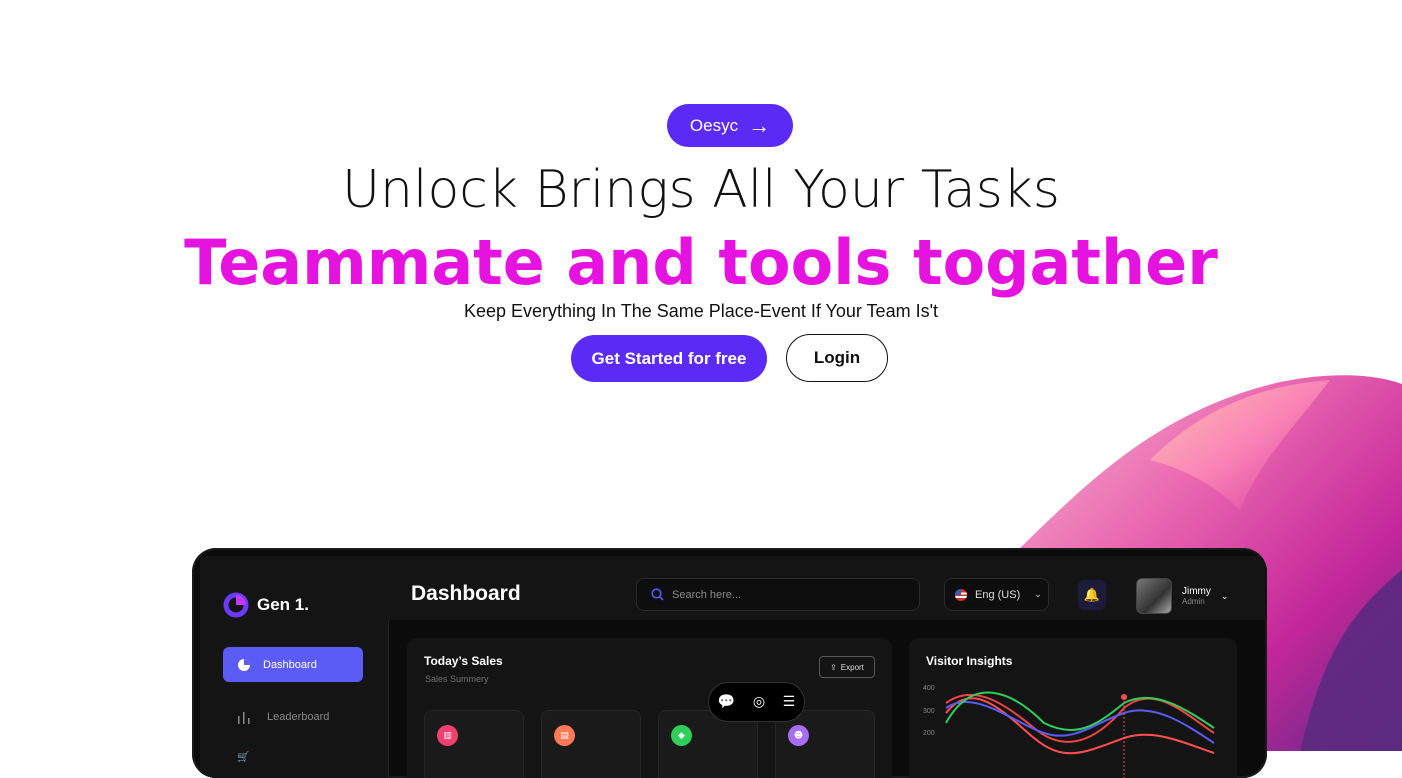 This screenshot has height=778, width=1402. I want to click on menu-icon: ☰, so click(789, 702).